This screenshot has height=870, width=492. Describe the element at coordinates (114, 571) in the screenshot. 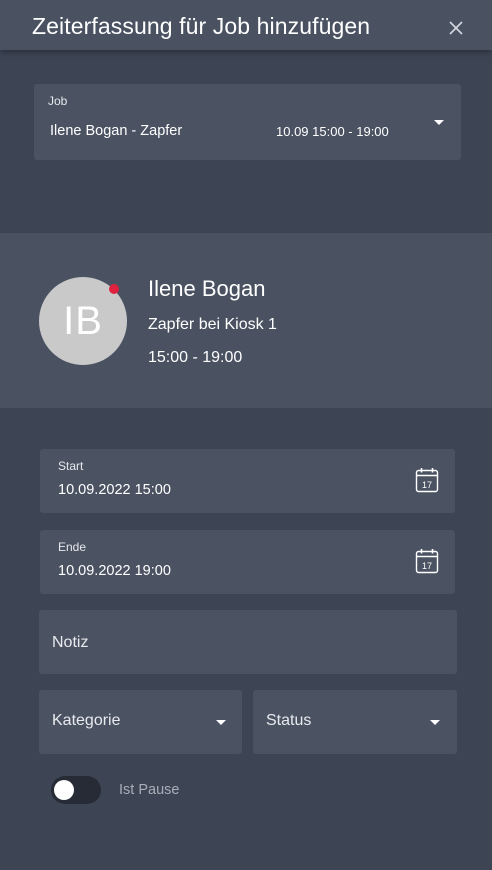

I see `end-field-value: 10.09.2022 19:00` at that location.